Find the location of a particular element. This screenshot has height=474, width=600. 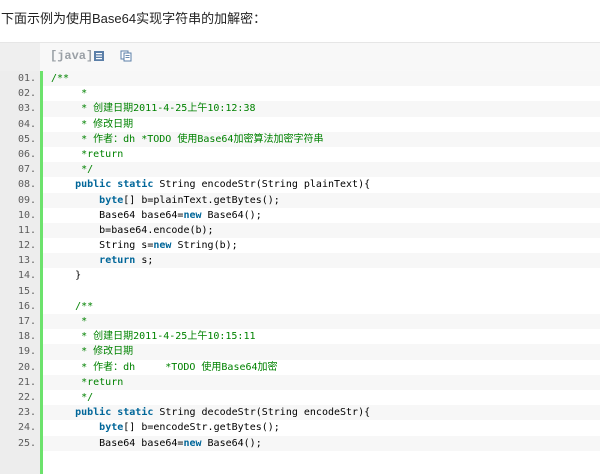

line-number: 18. is located at coordinates (26, 337).